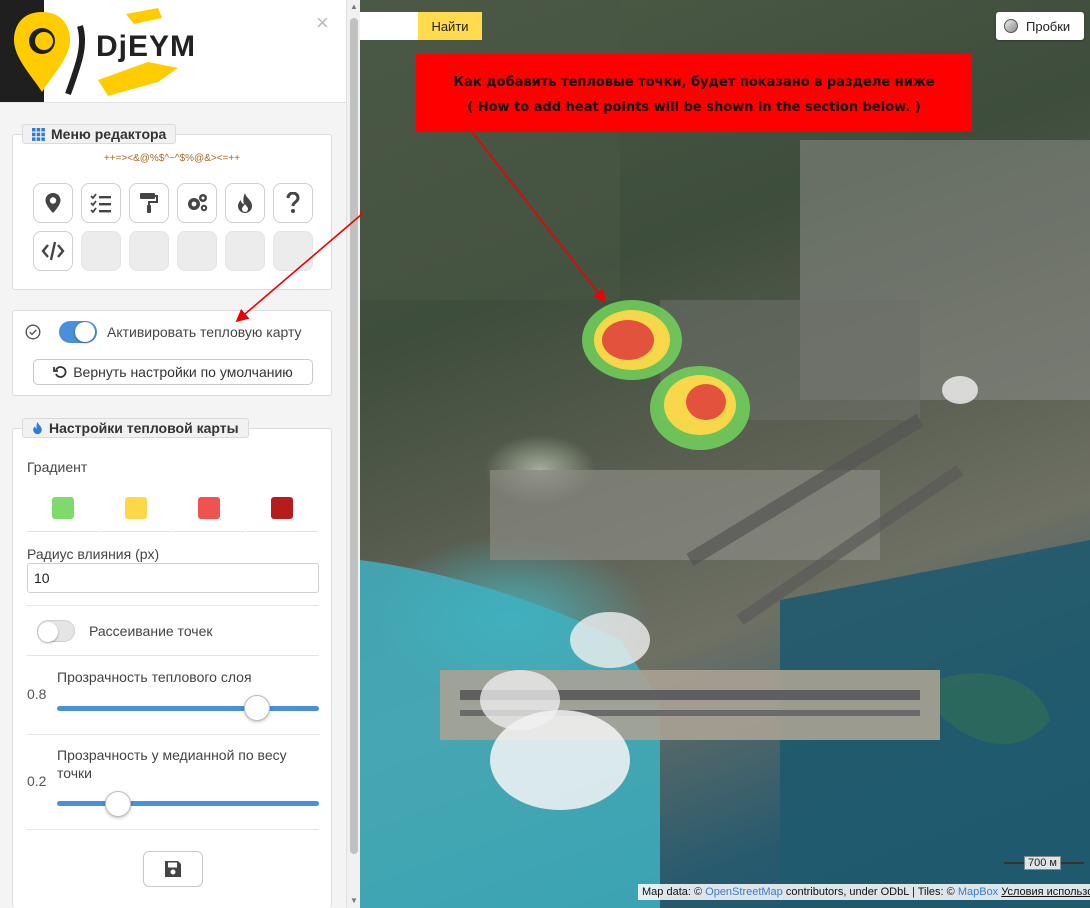 This screenshot has height=908, width=1090. What do you see at coordinates (183, 372) in the screenshot?
I see `reset-defaults-label: Вернуть настройки по умолчанию` at bounding box center [183, 372].